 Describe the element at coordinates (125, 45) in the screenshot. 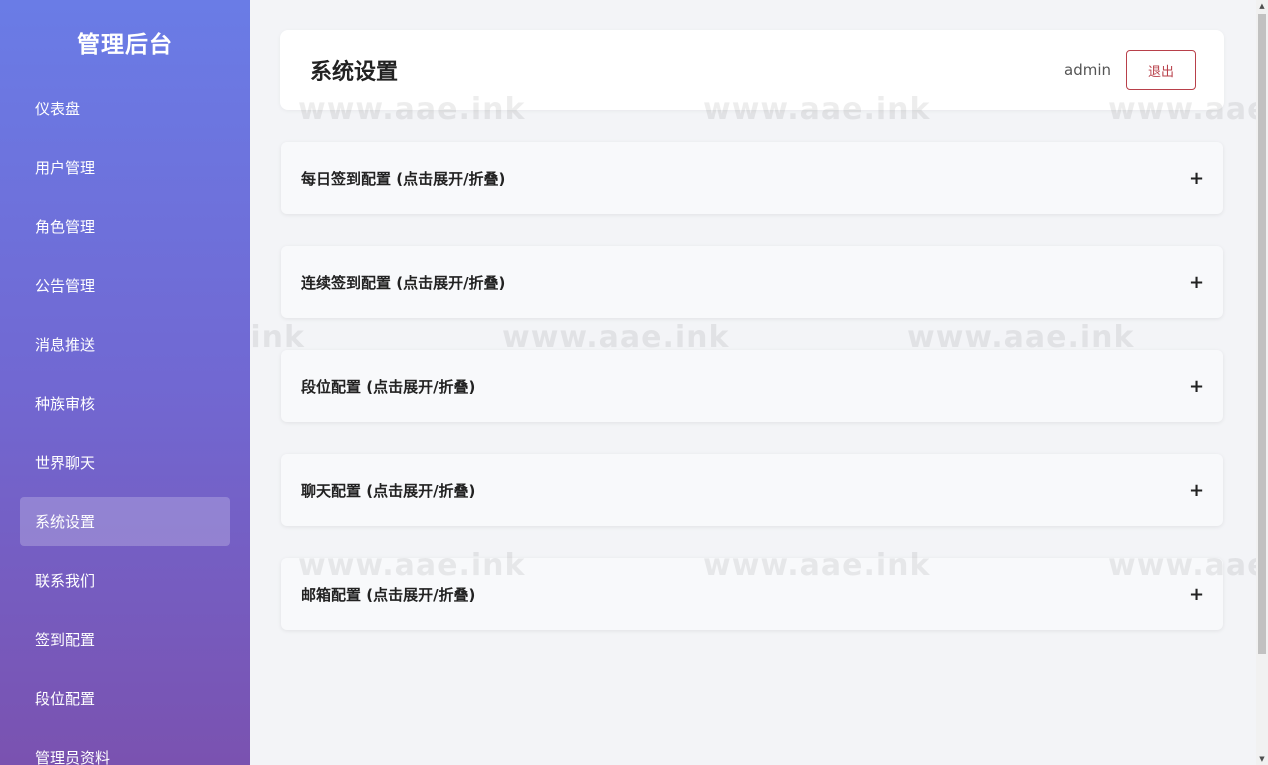

I see `brand-title: 管理后台` at that location.